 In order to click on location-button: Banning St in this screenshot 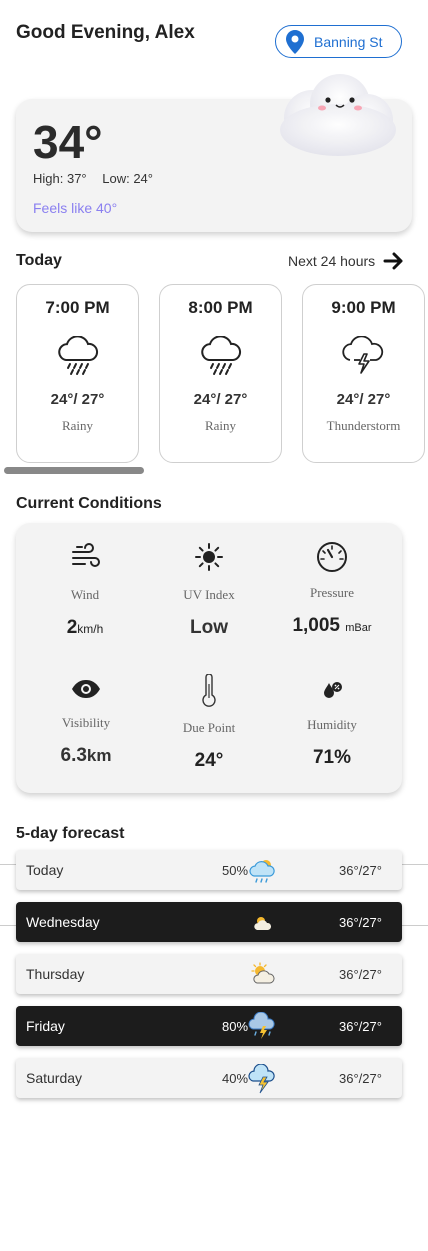, I will do `click(338, 41)`.